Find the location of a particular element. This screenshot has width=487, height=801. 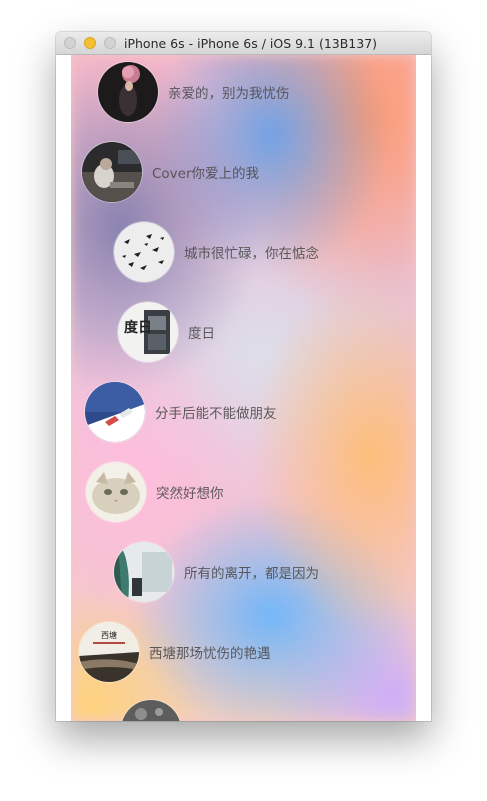

avatar-text: 度日 is located at coordinates (138, 327).